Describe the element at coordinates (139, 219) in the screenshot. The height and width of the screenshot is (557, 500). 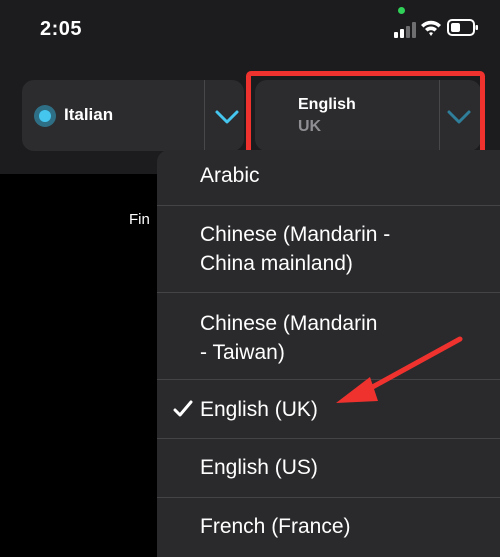
I see `background-text: Fin` at that location.